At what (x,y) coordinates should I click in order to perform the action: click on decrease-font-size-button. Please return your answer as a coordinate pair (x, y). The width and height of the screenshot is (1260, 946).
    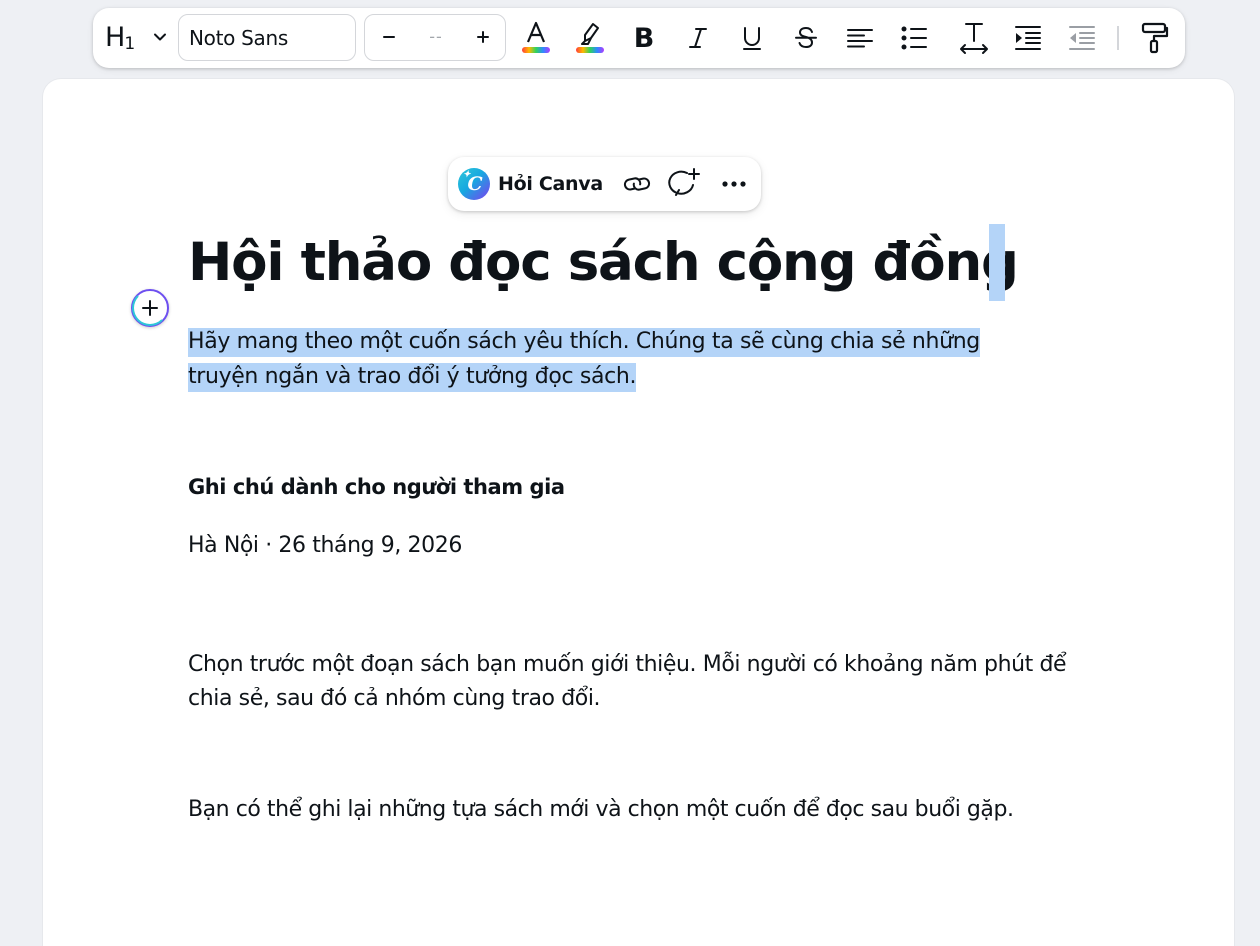
    Looking at the image, I should click on (389, 37).